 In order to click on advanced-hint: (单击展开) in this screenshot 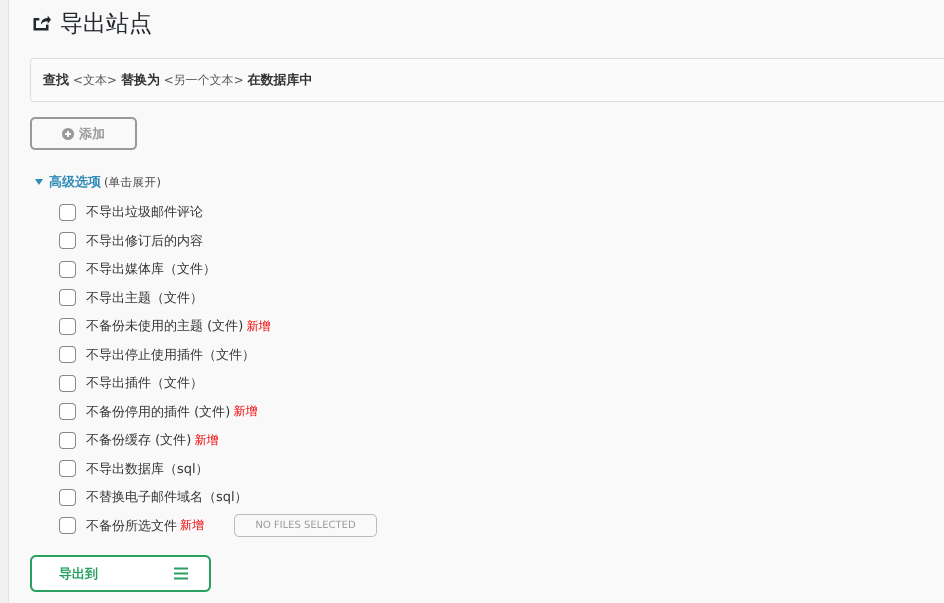, I will do `click(132, 182)`.